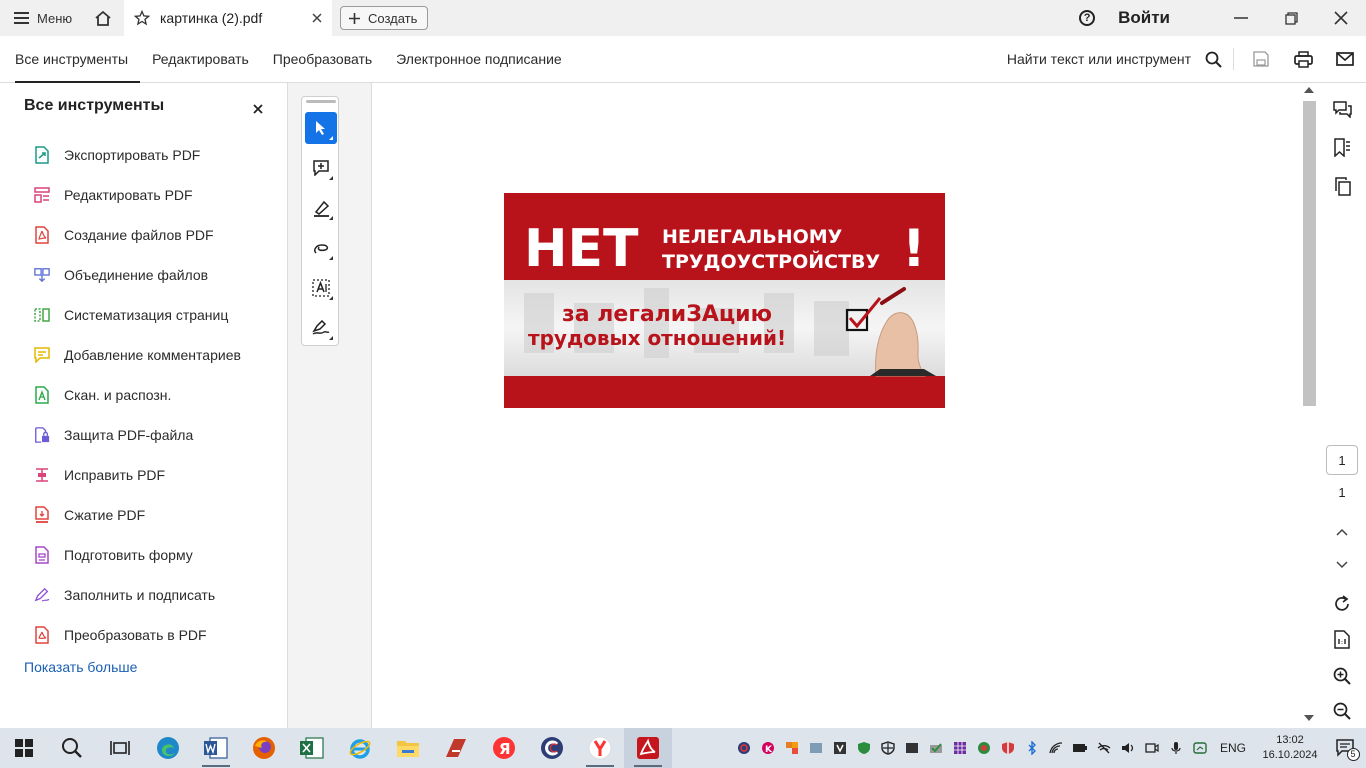 This screenshot has height=768, width=1366. What do you see at coordinates (1087, 18) in the screenshot?
I see `help-icon: ?` at bounding box center [1087, 18].